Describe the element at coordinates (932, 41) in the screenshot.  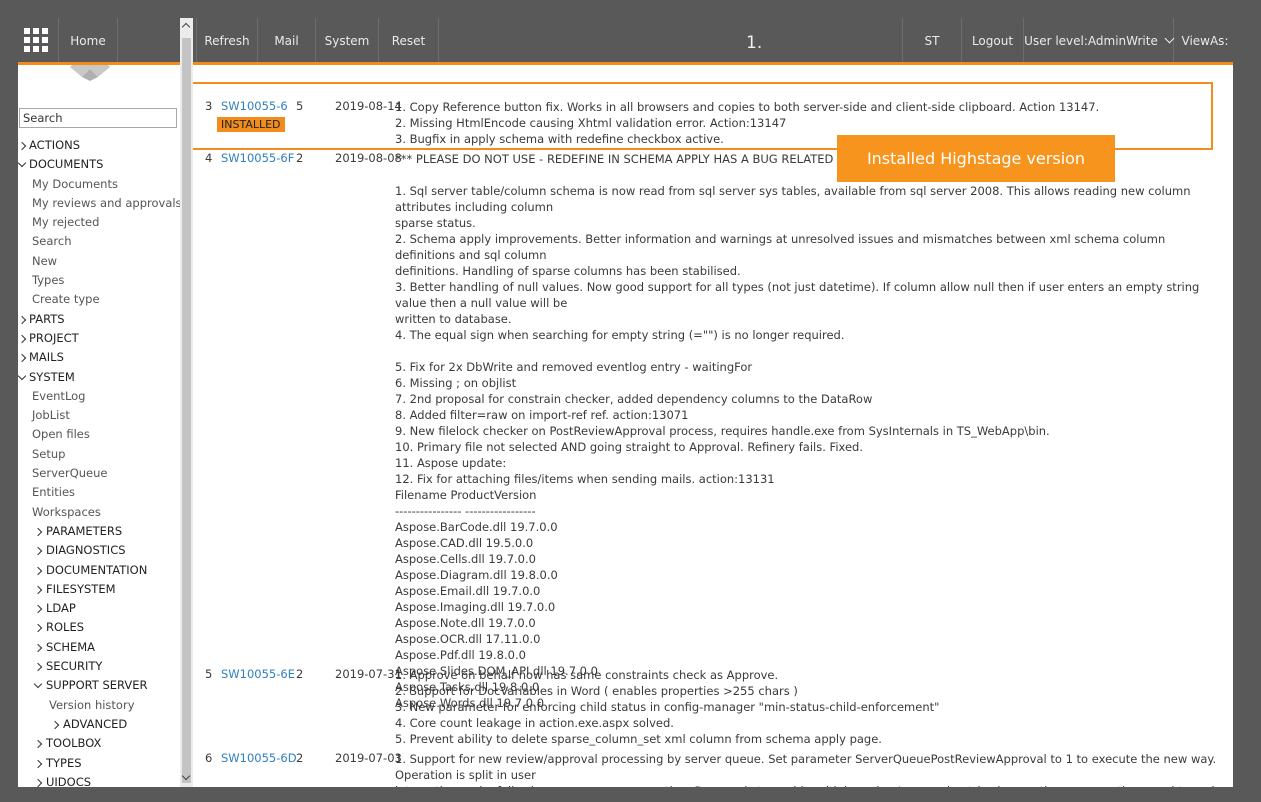
I see `st-button: ST` at that location.